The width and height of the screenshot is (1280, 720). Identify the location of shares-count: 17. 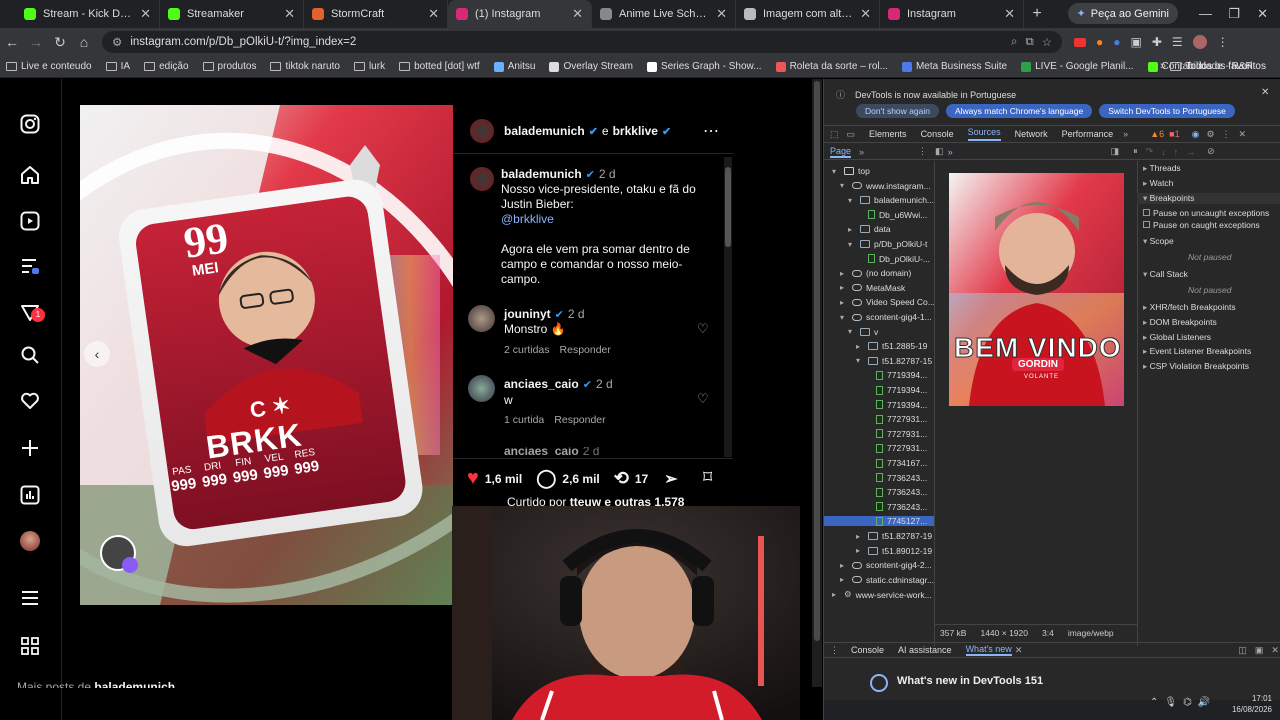
(641, 479).